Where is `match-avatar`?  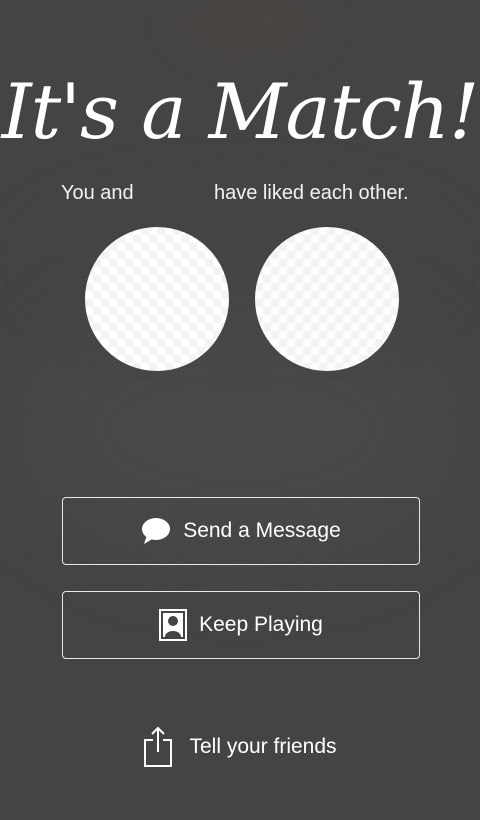
match-avatar is located at coordinates (327, 299).